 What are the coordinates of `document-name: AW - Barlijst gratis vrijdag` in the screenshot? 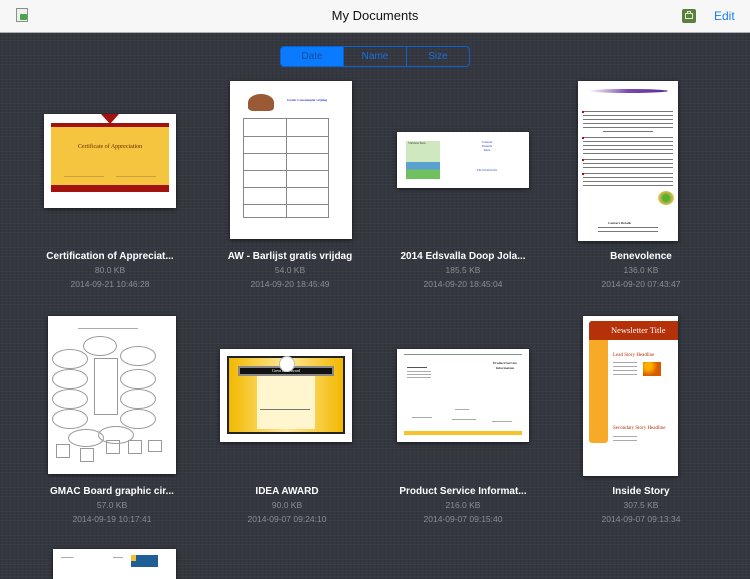 It's located at (290, 256).